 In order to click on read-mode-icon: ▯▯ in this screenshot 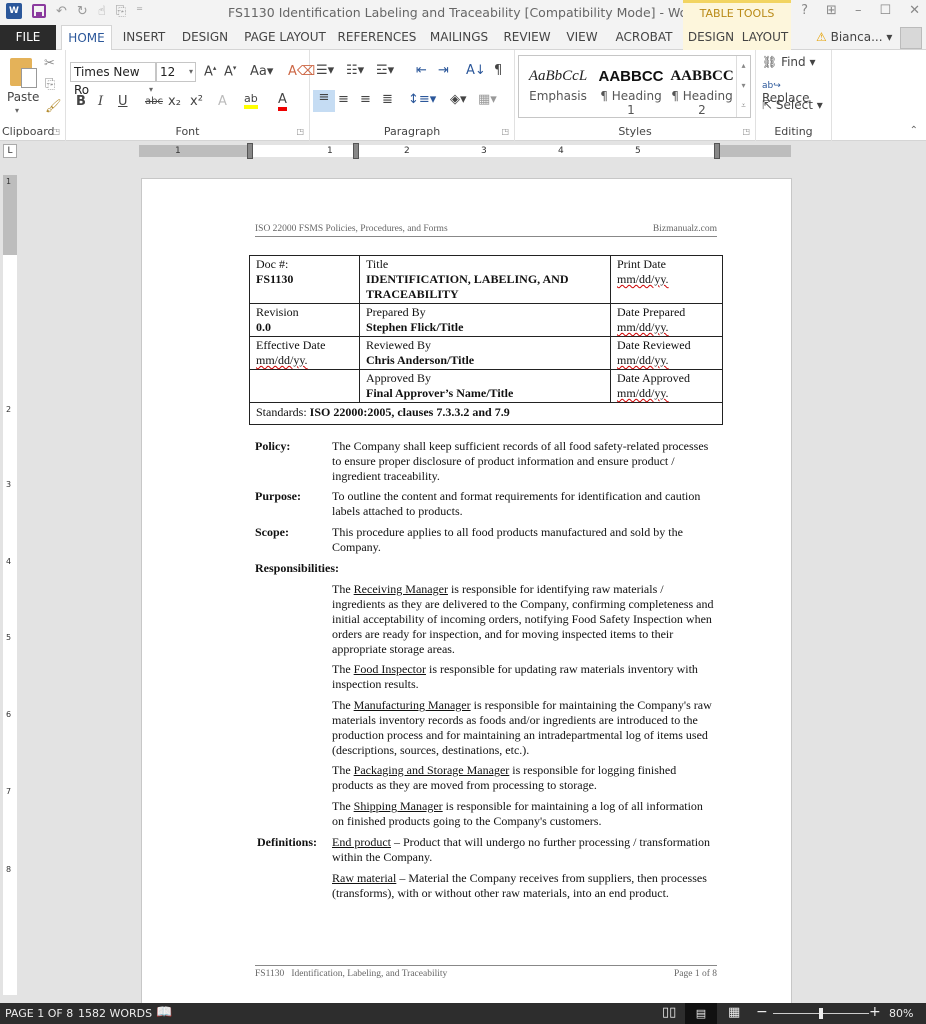, I will do `click(669, 1012)`.